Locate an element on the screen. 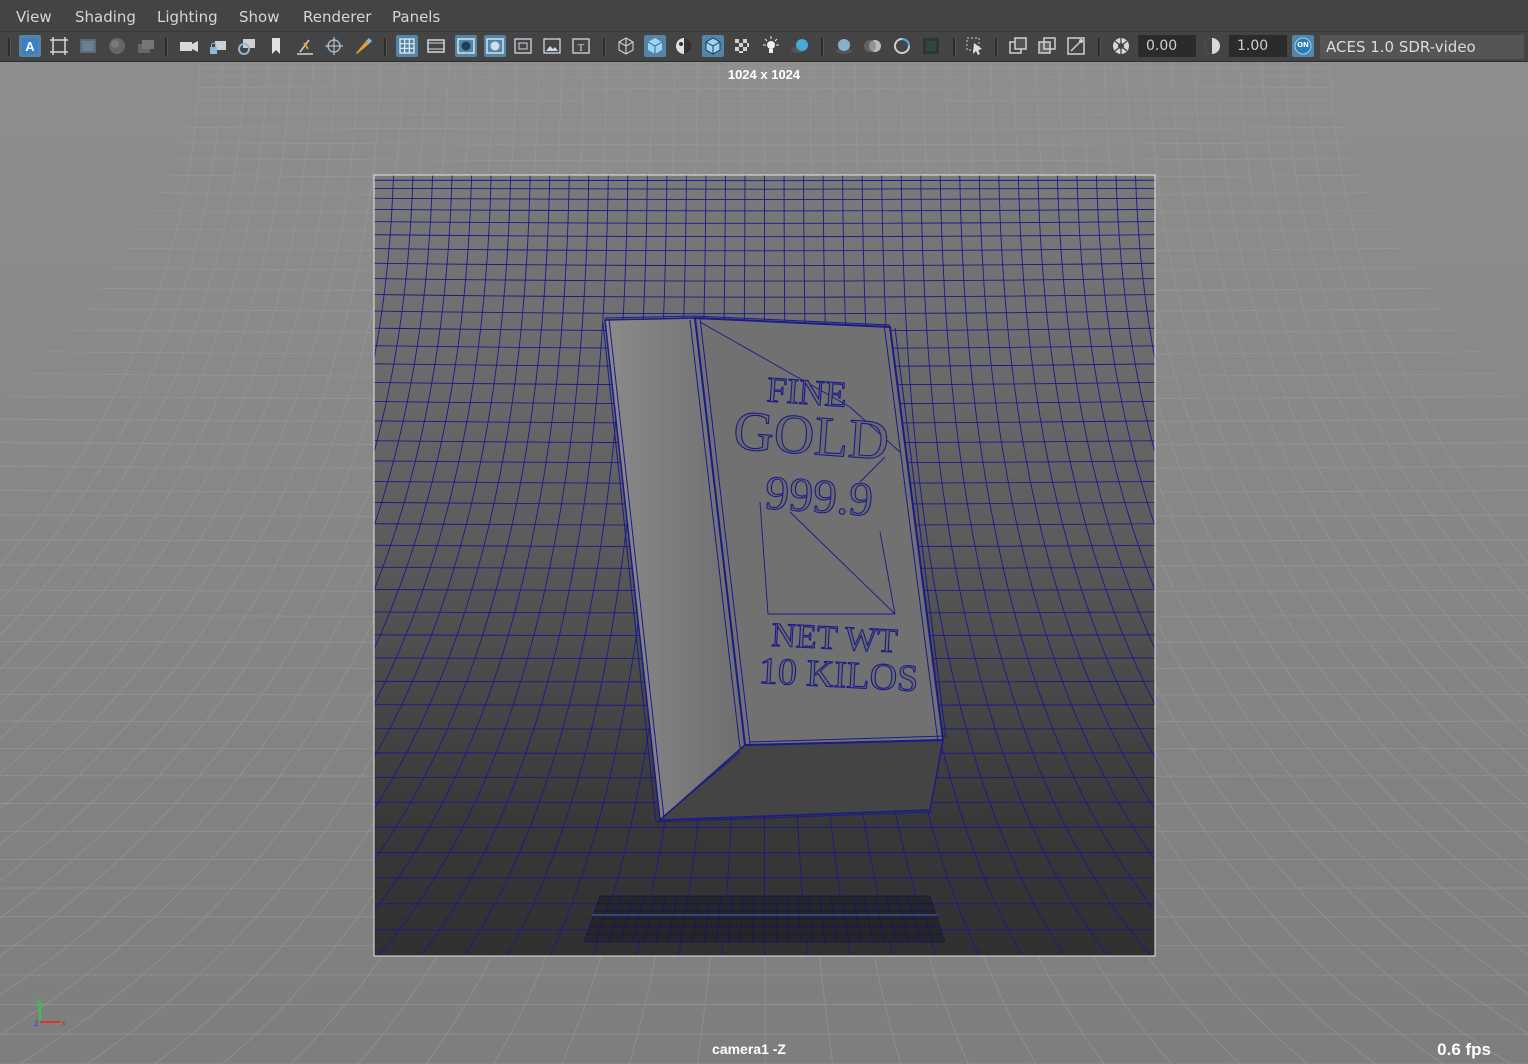  gamma-field: 1.00 is located at coordinates (1258, 46).